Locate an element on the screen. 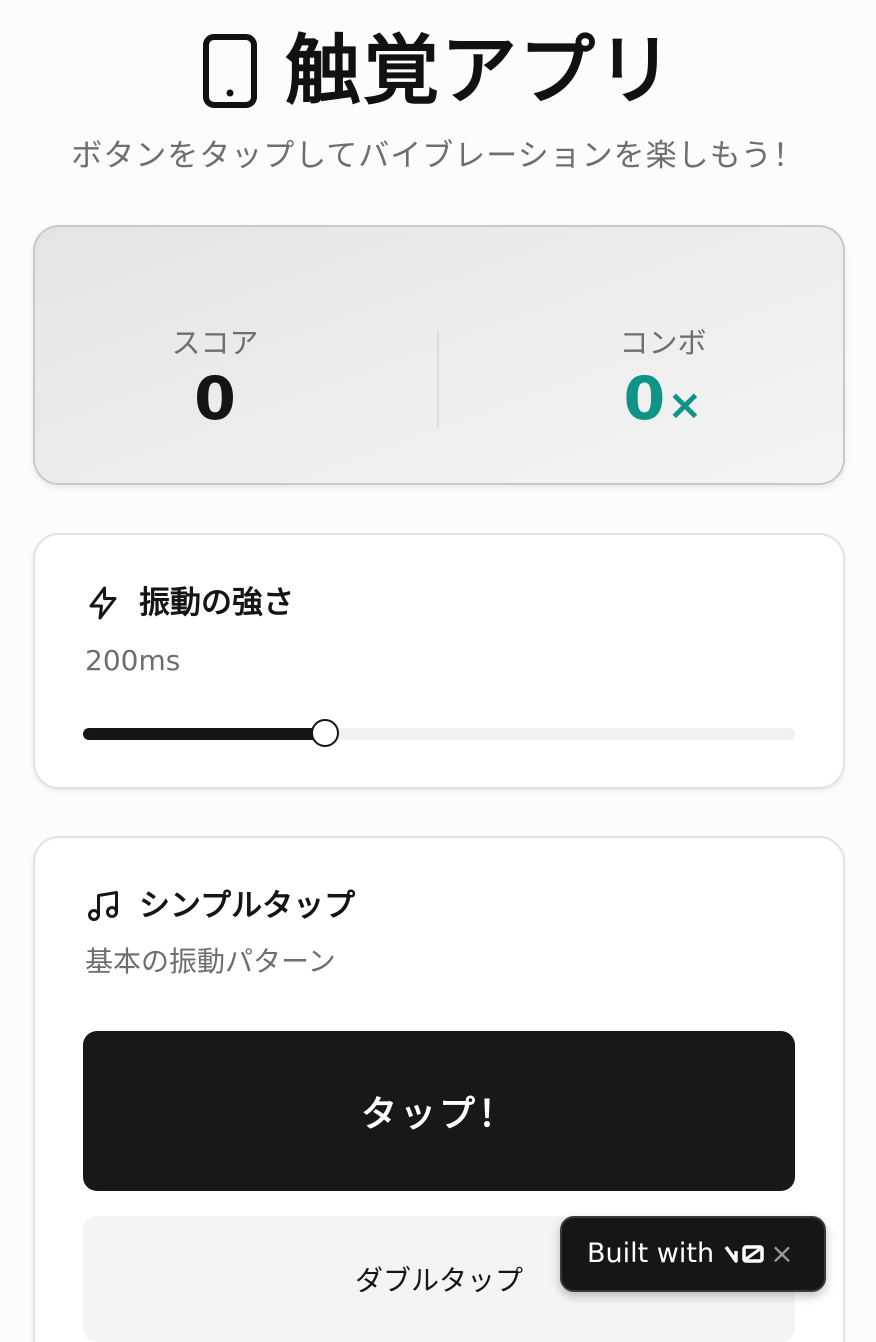 The width and height of the screenshot is (876, 1342). pattern-description: 基本の振動パターン is located at coordinates (210, 961).